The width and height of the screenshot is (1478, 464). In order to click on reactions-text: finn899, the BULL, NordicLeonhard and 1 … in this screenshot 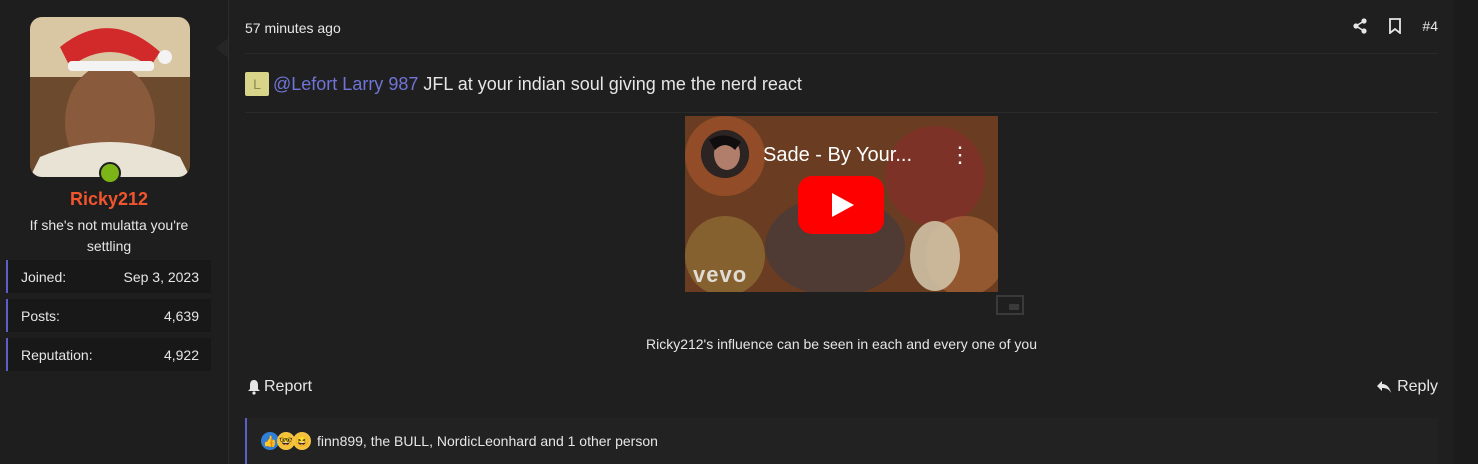, I will do `click(487, 441)`.